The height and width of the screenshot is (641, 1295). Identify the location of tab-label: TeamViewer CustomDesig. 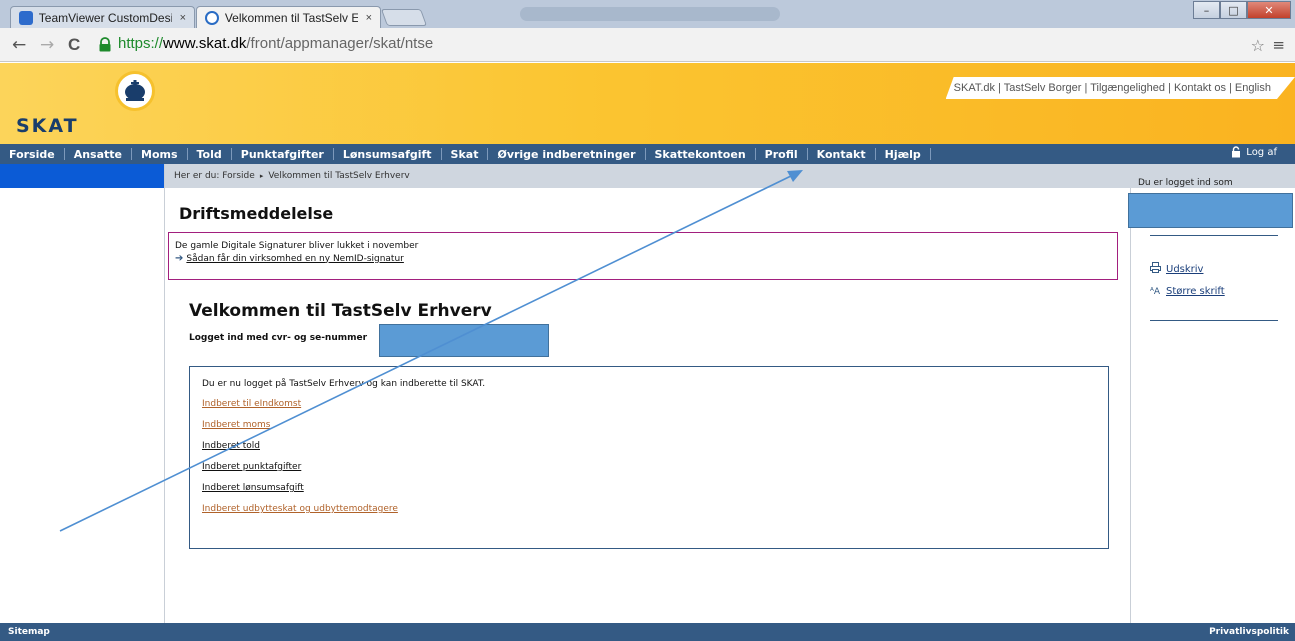
(105, 17).